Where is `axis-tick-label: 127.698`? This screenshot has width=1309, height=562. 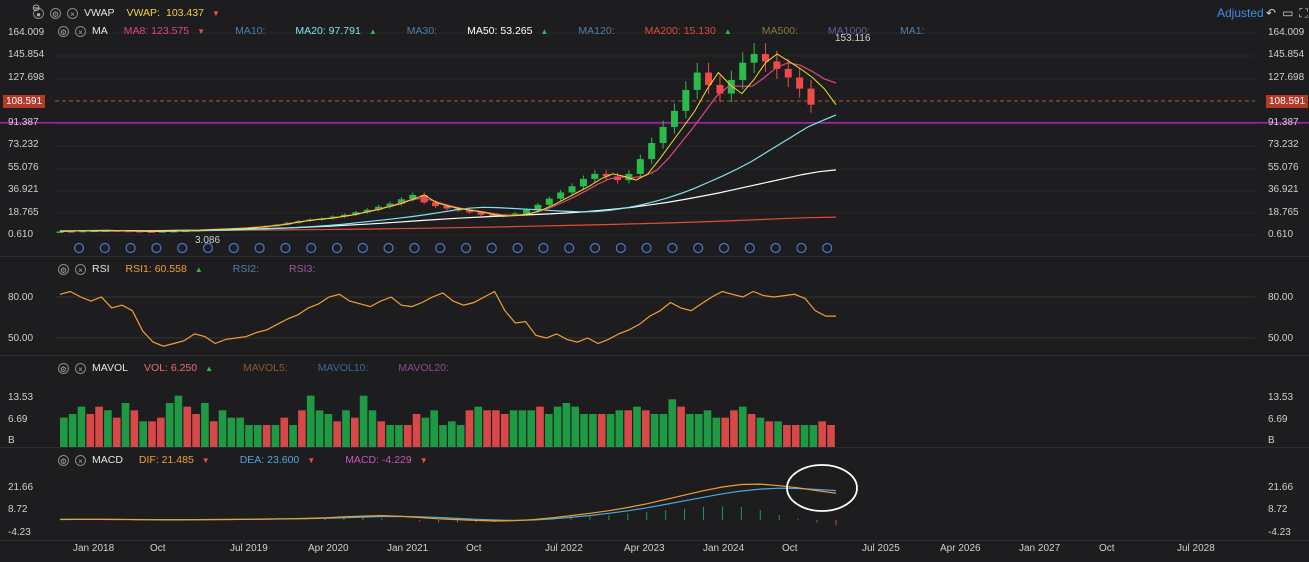
axis-tick-label: 127.698 is located at coordinates (1286, 77).